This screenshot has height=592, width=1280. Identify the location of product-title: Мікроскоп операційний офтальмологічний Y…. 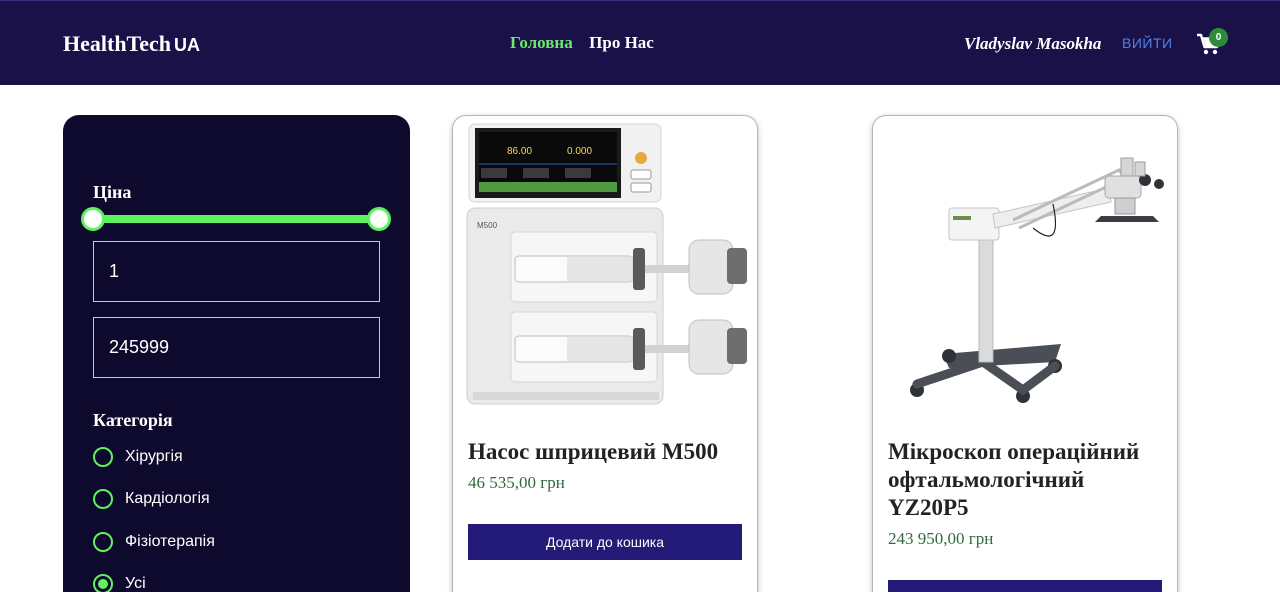
(1028, 480).